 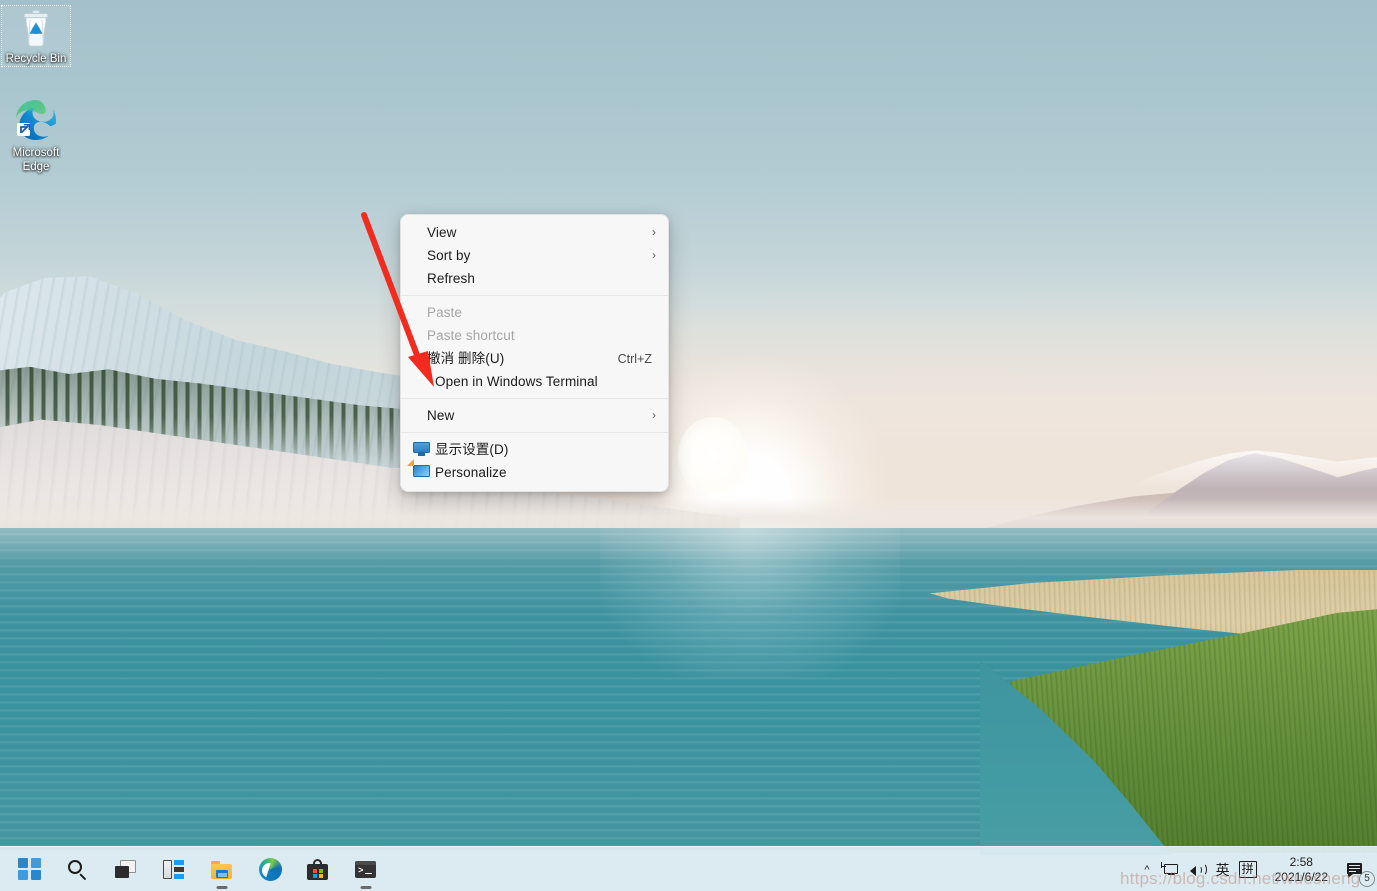 I want to click on taskbar-button-task-view, so click(x=126, y=870).